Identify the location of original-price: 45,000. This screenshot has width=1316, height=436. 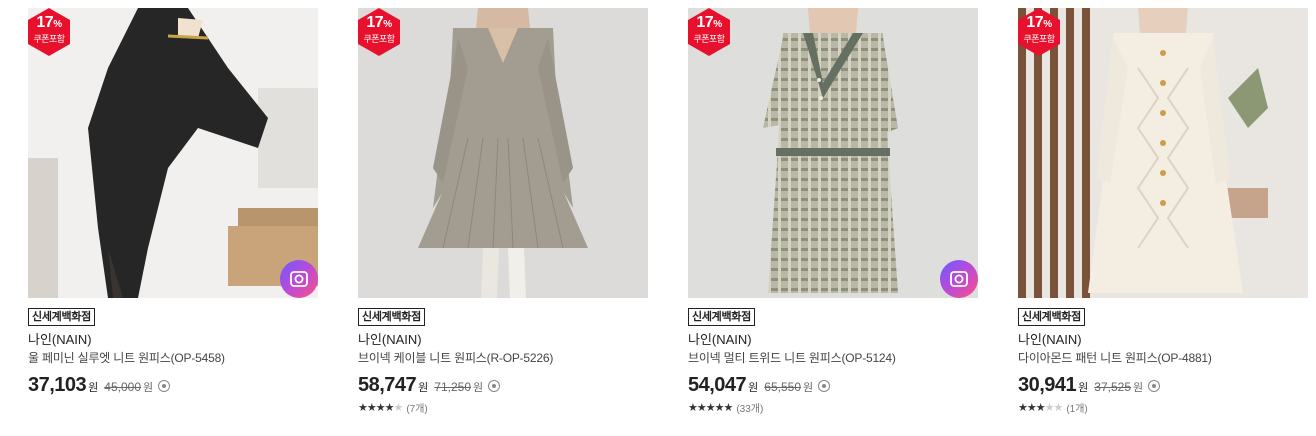
(122, 387).